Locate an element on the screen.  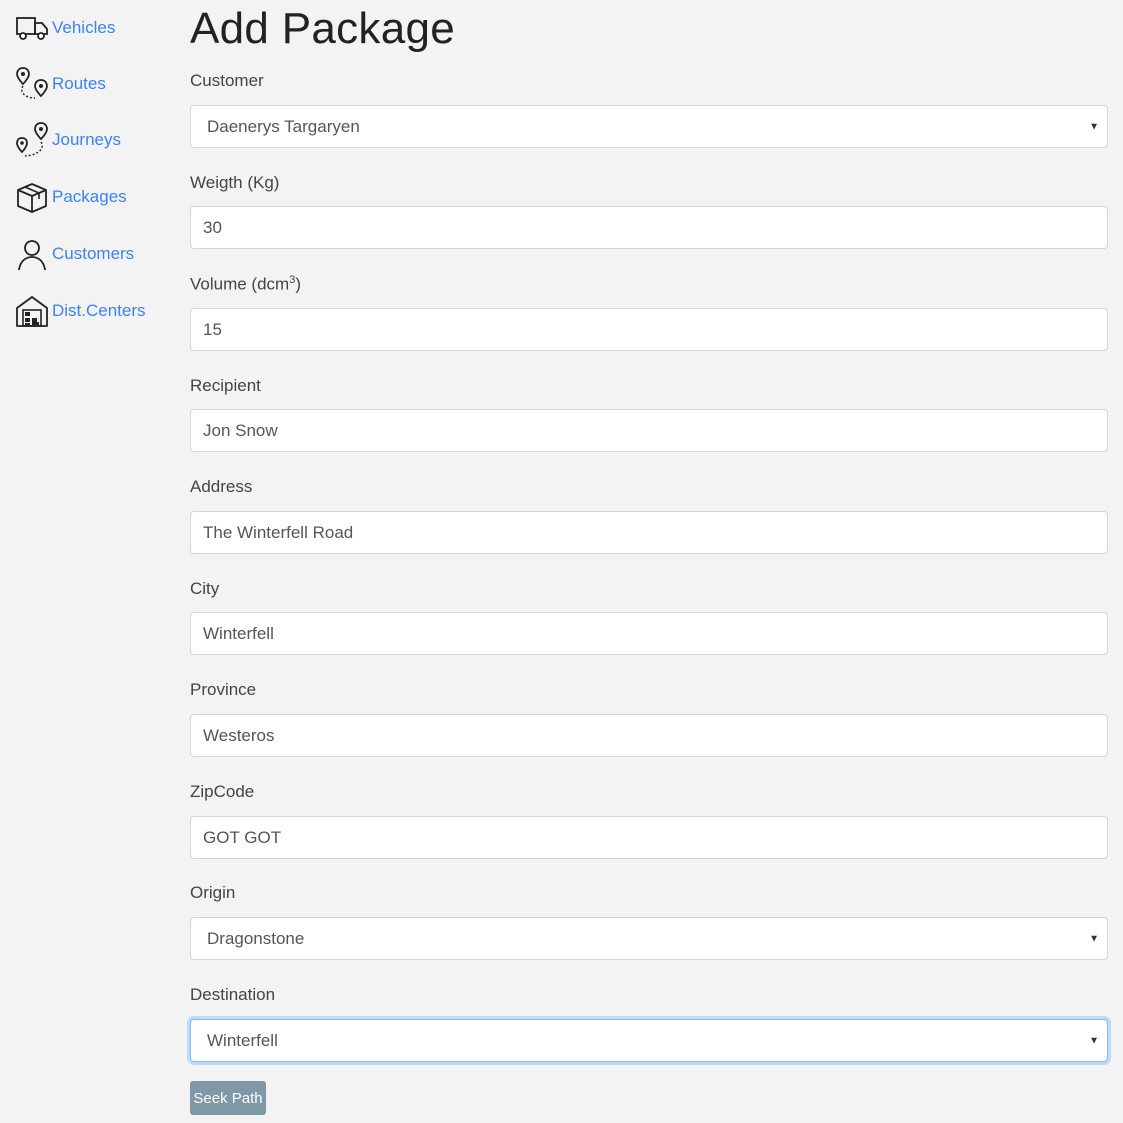
volume-label-close: ) is located at coordinates (298, 284).